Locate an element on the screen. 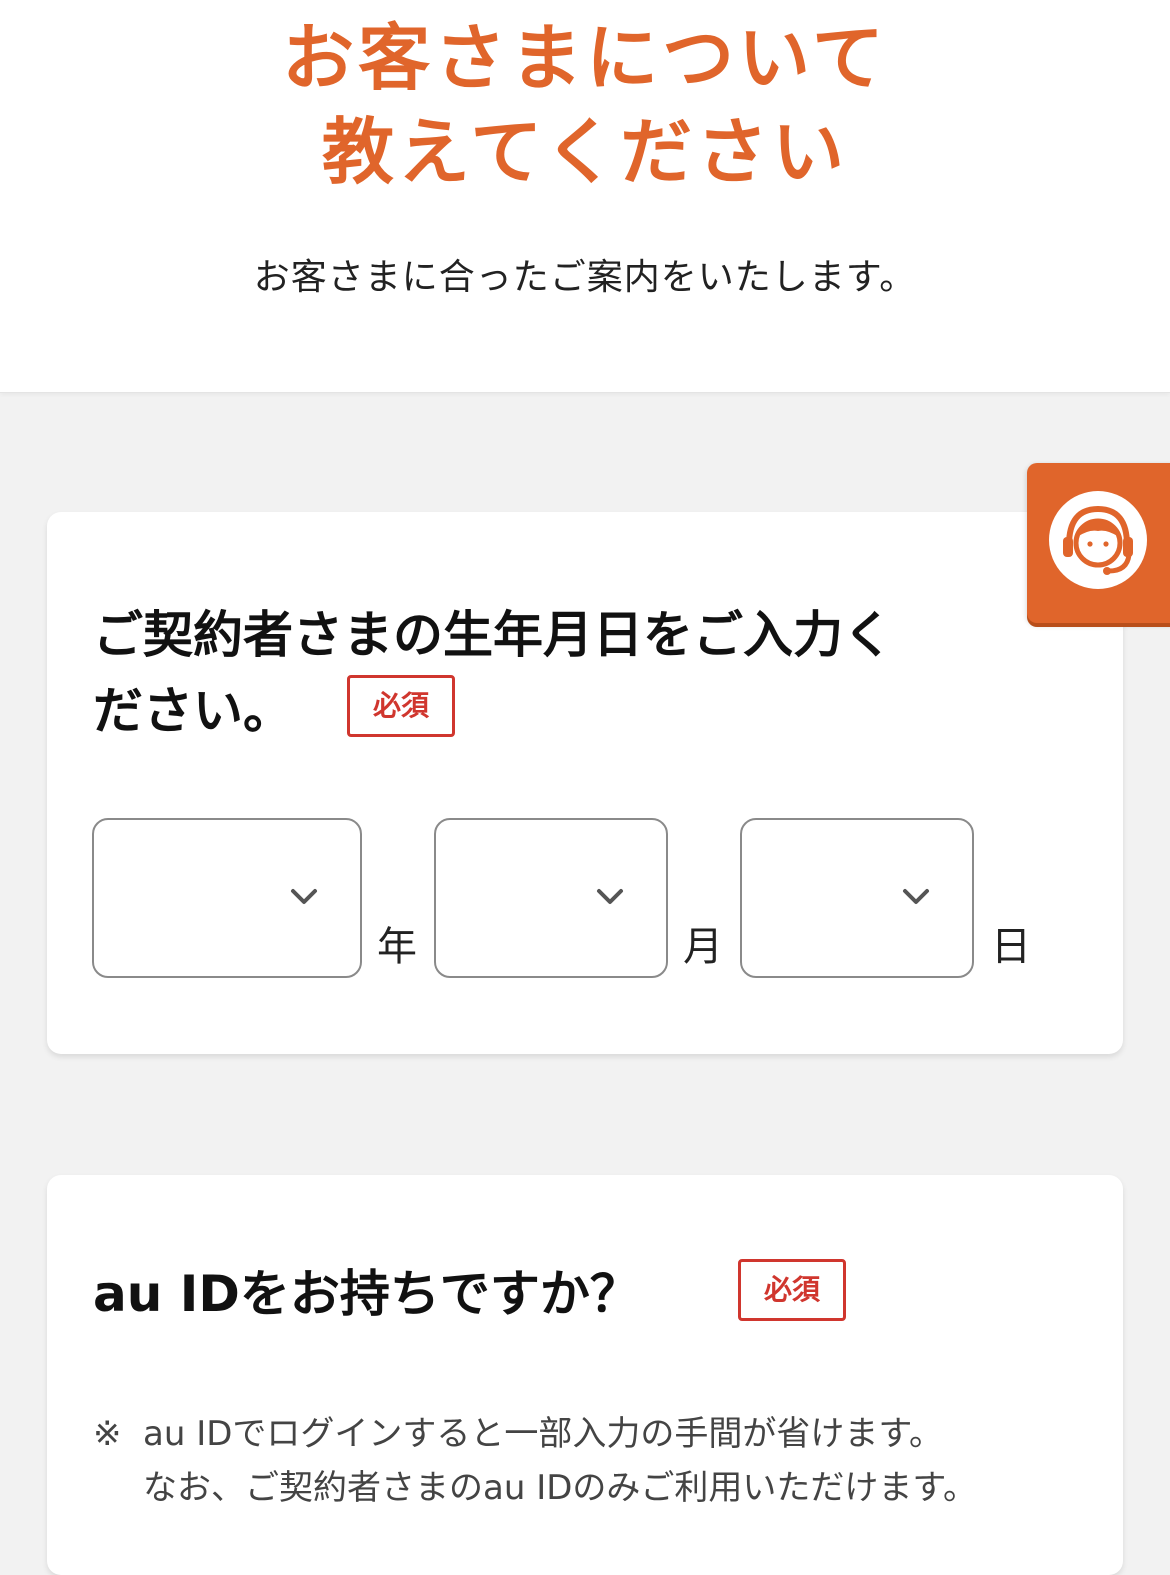 The width and height of the screenshot is (1170, 1575). month-unit-label: 月 is located at coordinates (703, 947).